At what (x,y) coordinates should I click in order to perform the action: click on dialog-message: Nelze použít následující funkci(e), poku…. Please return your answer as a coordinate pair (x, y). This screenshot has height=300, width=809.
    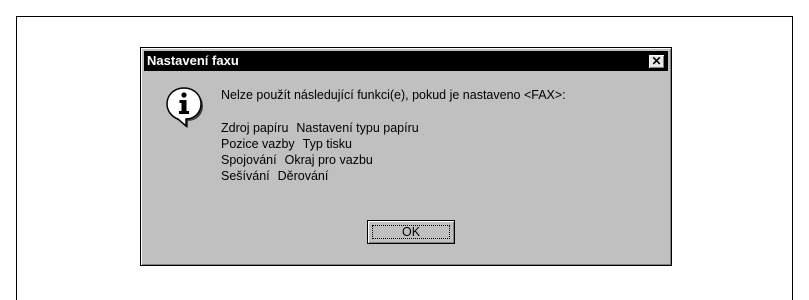
    Looking at the image, I should click on (393, 95).